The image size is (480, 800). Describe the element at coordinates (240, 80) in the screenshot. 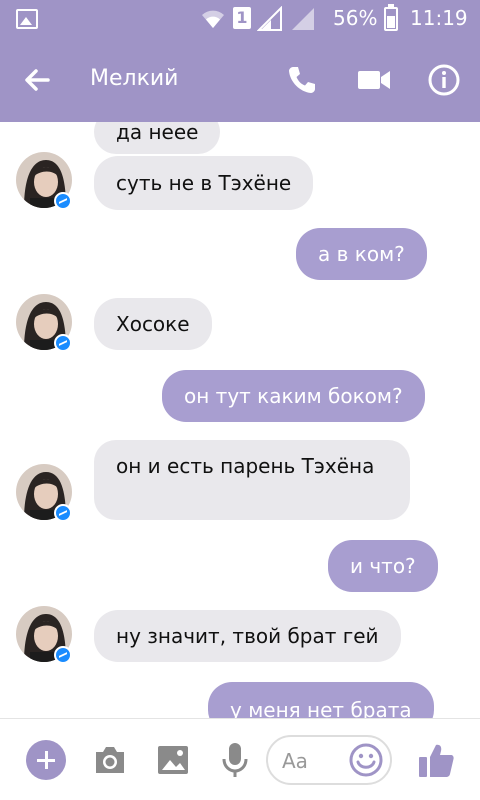

I see `conversation-header: Мелкий` at that location.